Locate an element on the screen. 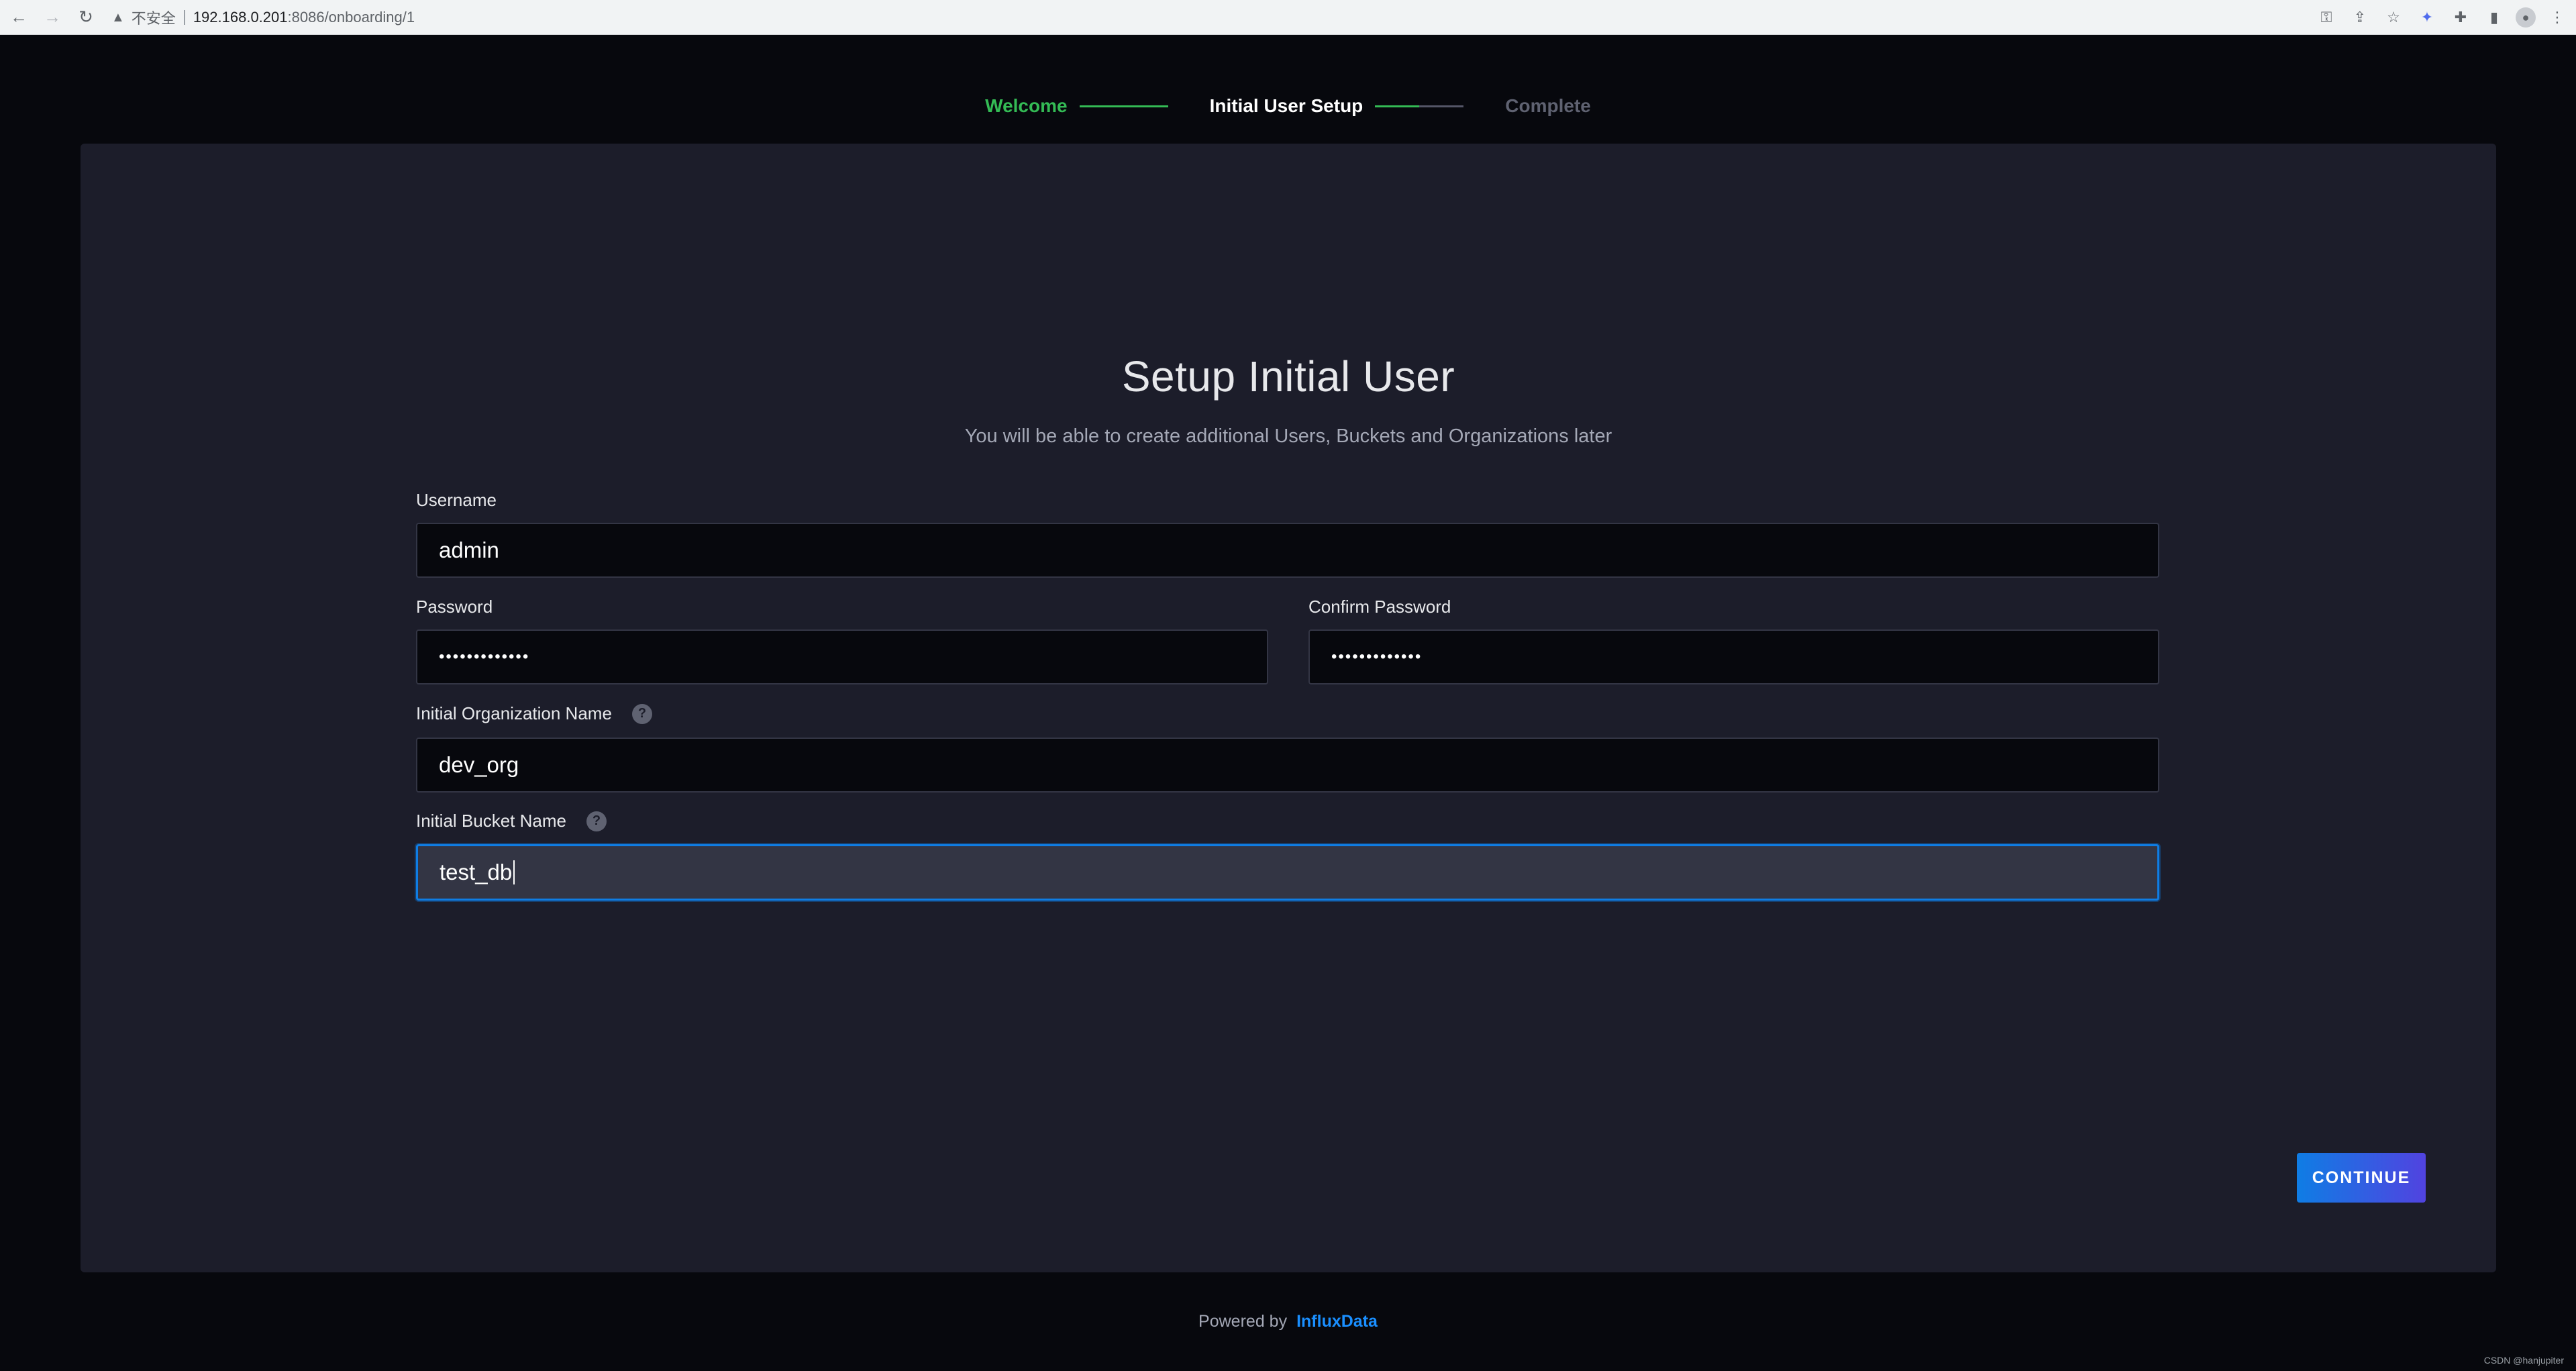 This screenshot has width=2576, height=1371. username-input: admin is located at coordinates (1287, 550).